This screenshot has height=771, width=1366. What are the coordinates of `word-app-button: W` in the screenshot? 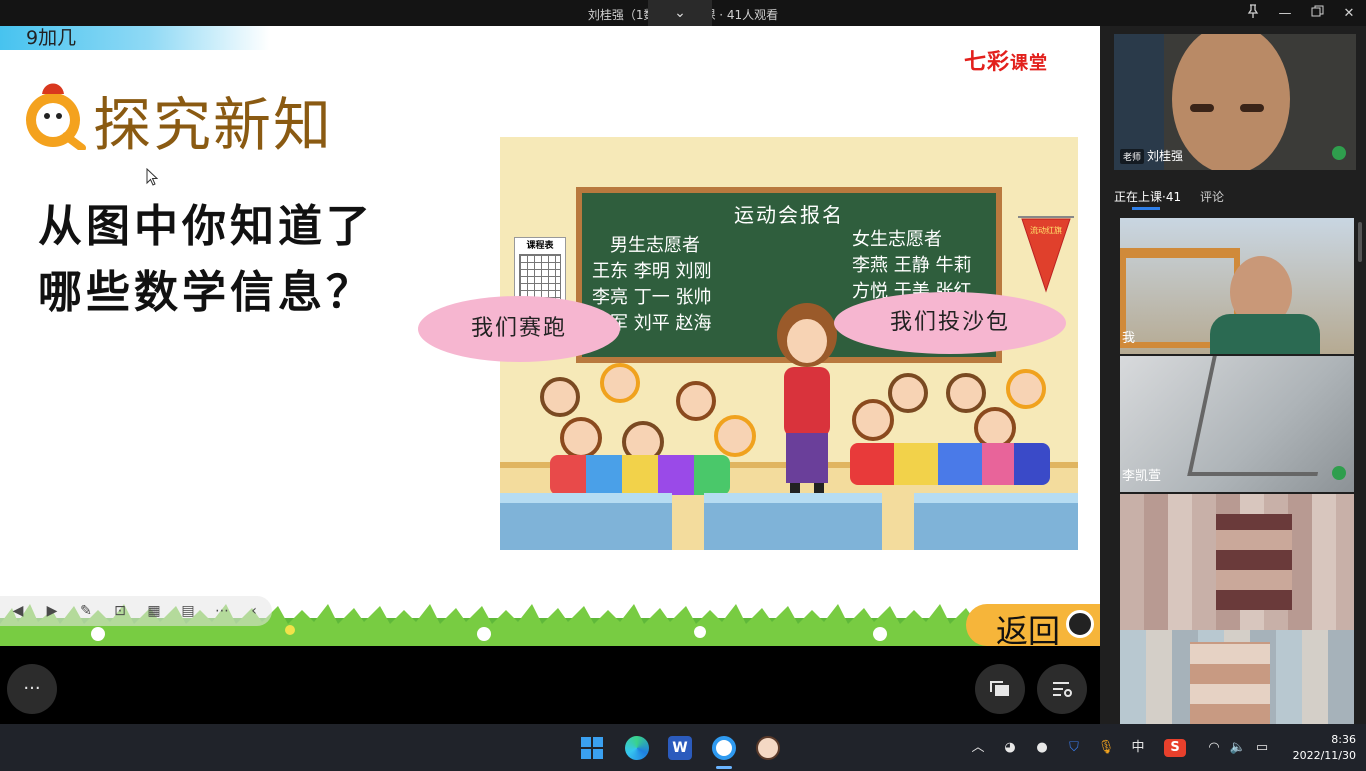 It's located at (680, 748).